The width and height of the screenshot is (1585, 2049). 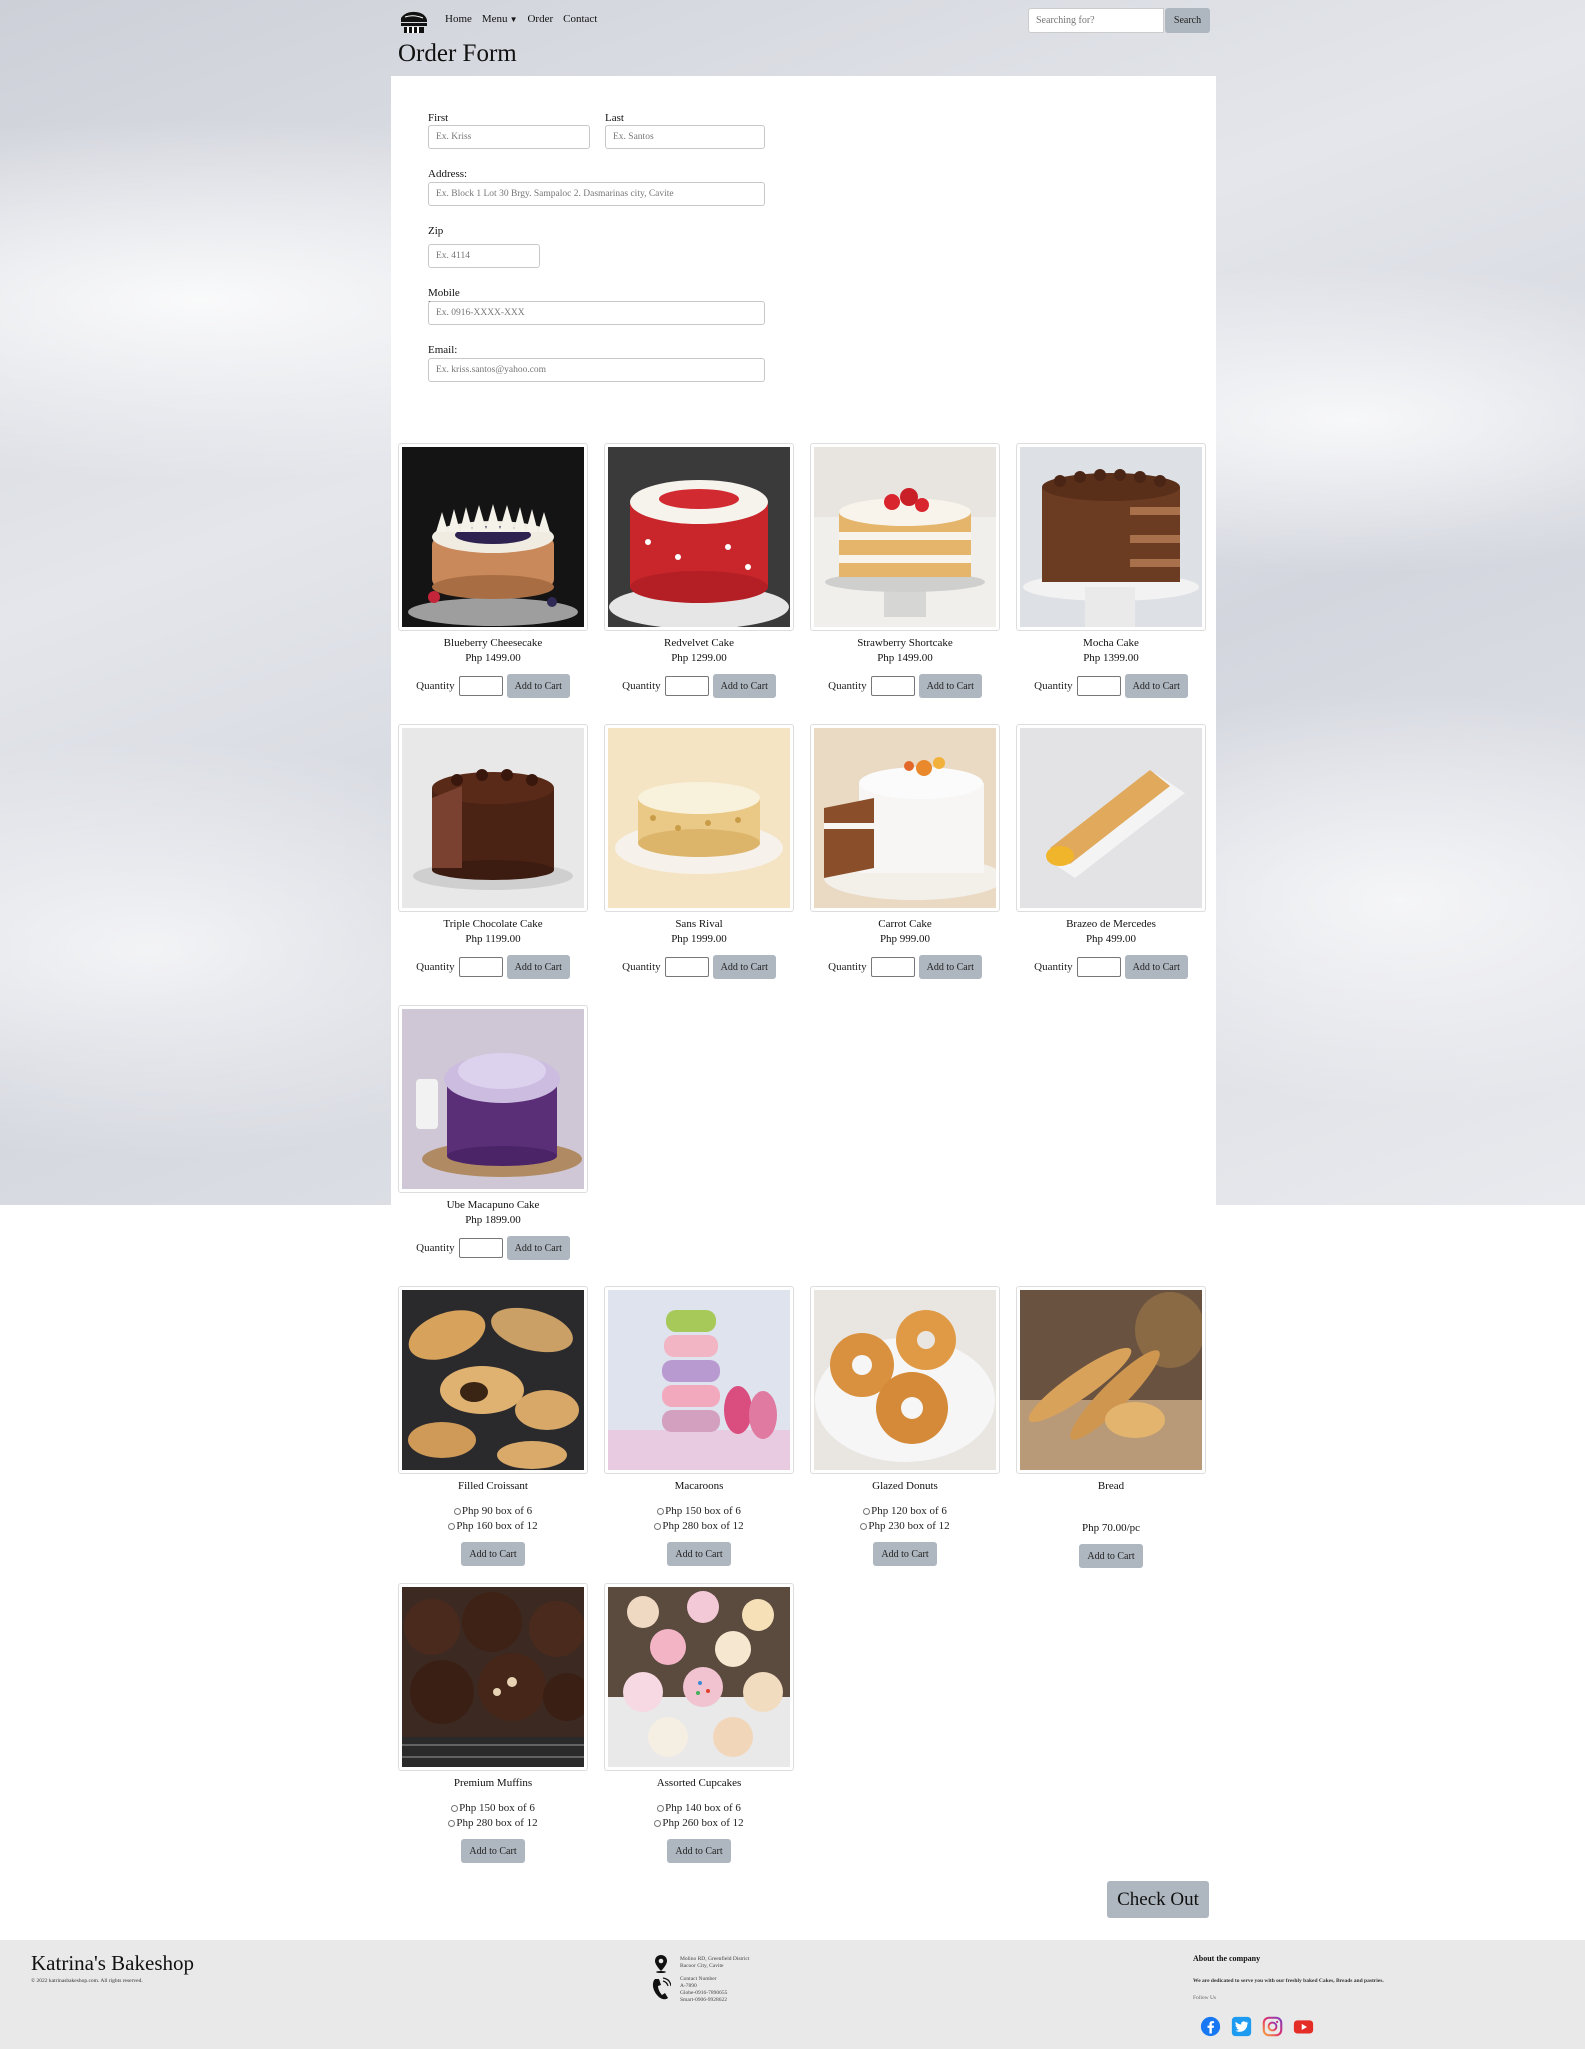 I want to click on location-pin-icon, so click(x=661, y=1964).